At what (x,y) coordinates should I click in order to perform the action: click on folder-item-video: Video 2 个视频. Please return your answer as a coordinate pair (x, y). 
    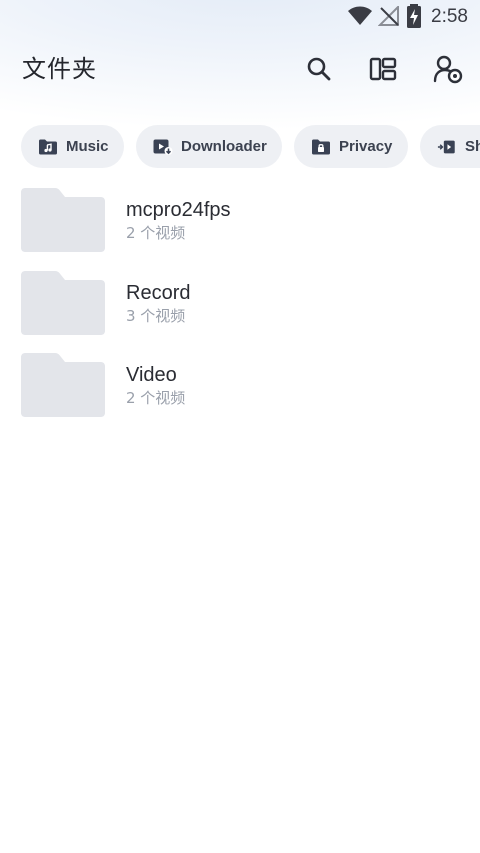
    Looking at the image, I should click on (240, 383).